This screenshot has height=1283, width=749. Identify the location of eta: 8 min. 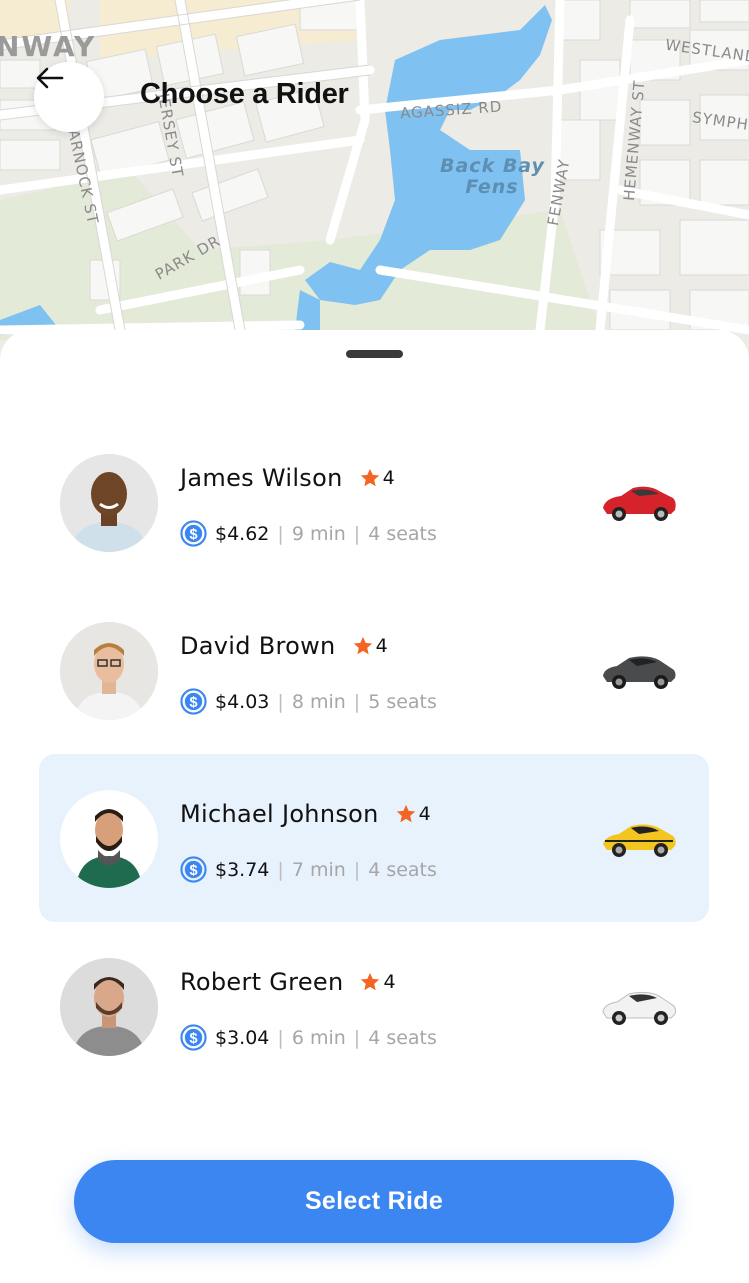
(318, 701).